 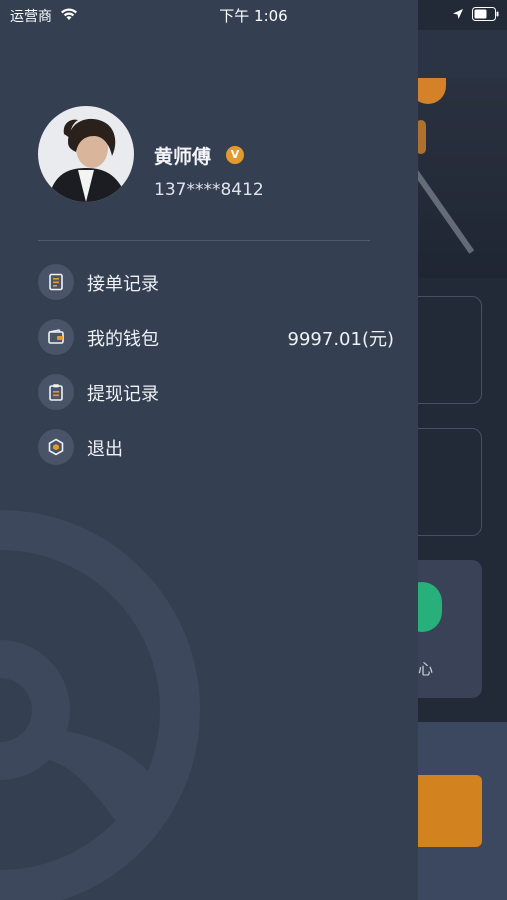 What do you see at coordinates (123, 284) in the screenshot?
I see `menu-item-label: 接单记录` at bounding box center [123, 284].